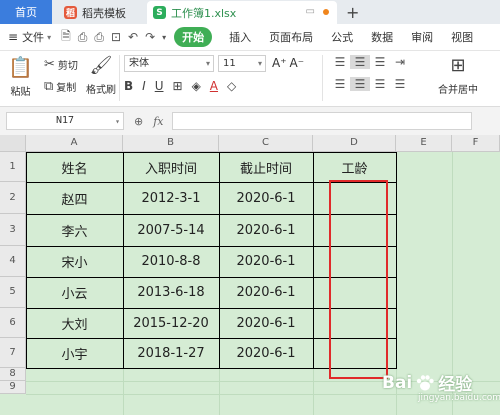 The image size is (500, 415). What do you see at coordinates (164, 37) in the screenshot?
I see `more-chevron-icon: ▾` at bounding box center [164, 37].